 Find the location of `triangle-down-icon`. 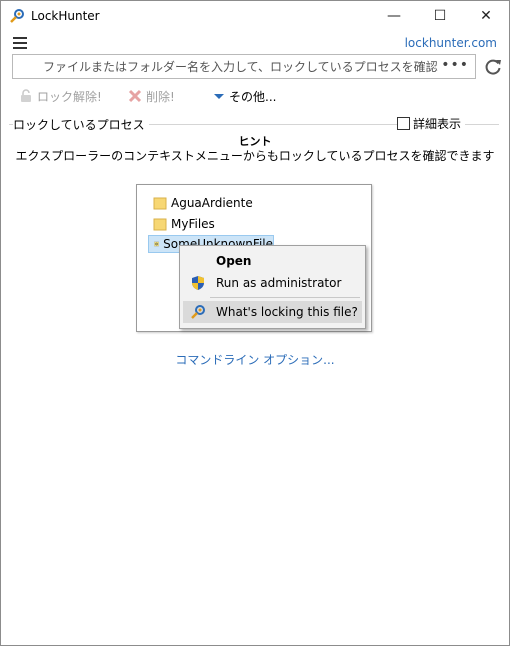

triangle-down-icon is located at coordinates (219, 96).